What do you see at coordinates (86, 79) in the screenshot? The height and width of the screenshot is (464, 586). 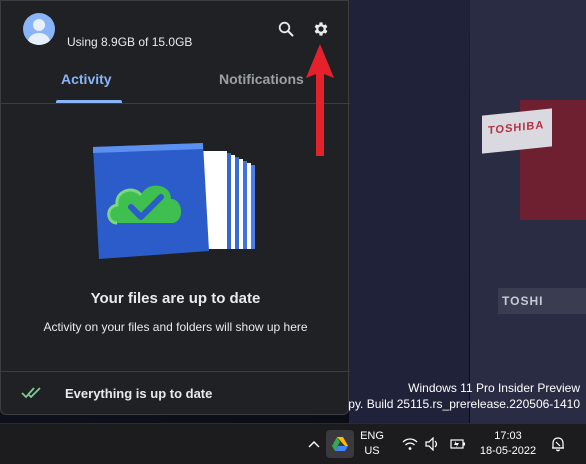 I see `tab-activity: Activity` at bounding box center [86, 79].